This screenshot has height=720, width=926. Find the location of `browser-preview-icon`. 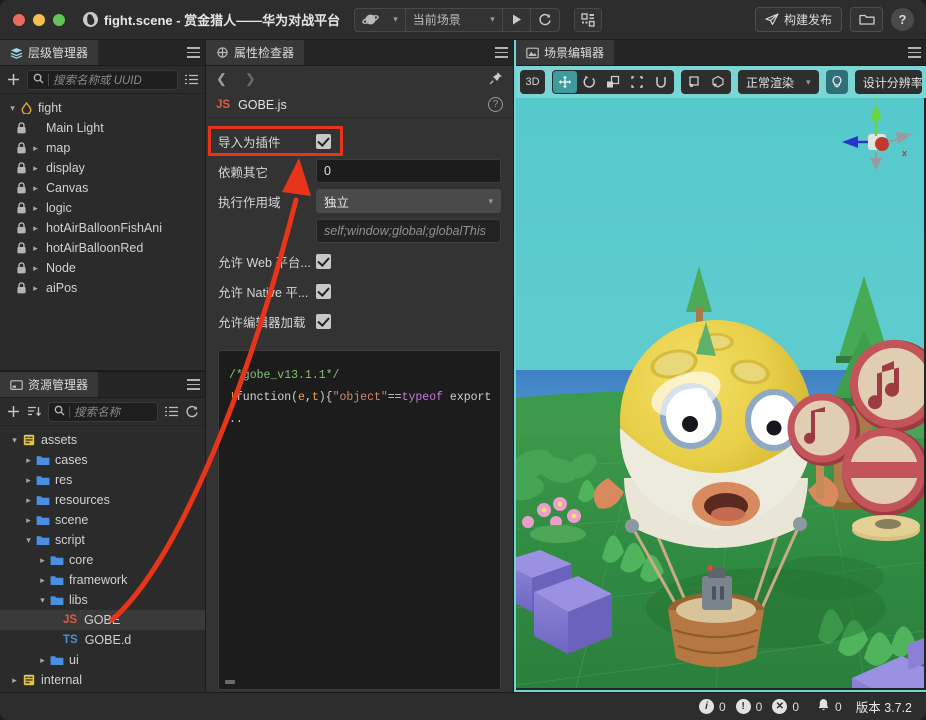

browser-preview-icon is located at coordinates (370, 20).